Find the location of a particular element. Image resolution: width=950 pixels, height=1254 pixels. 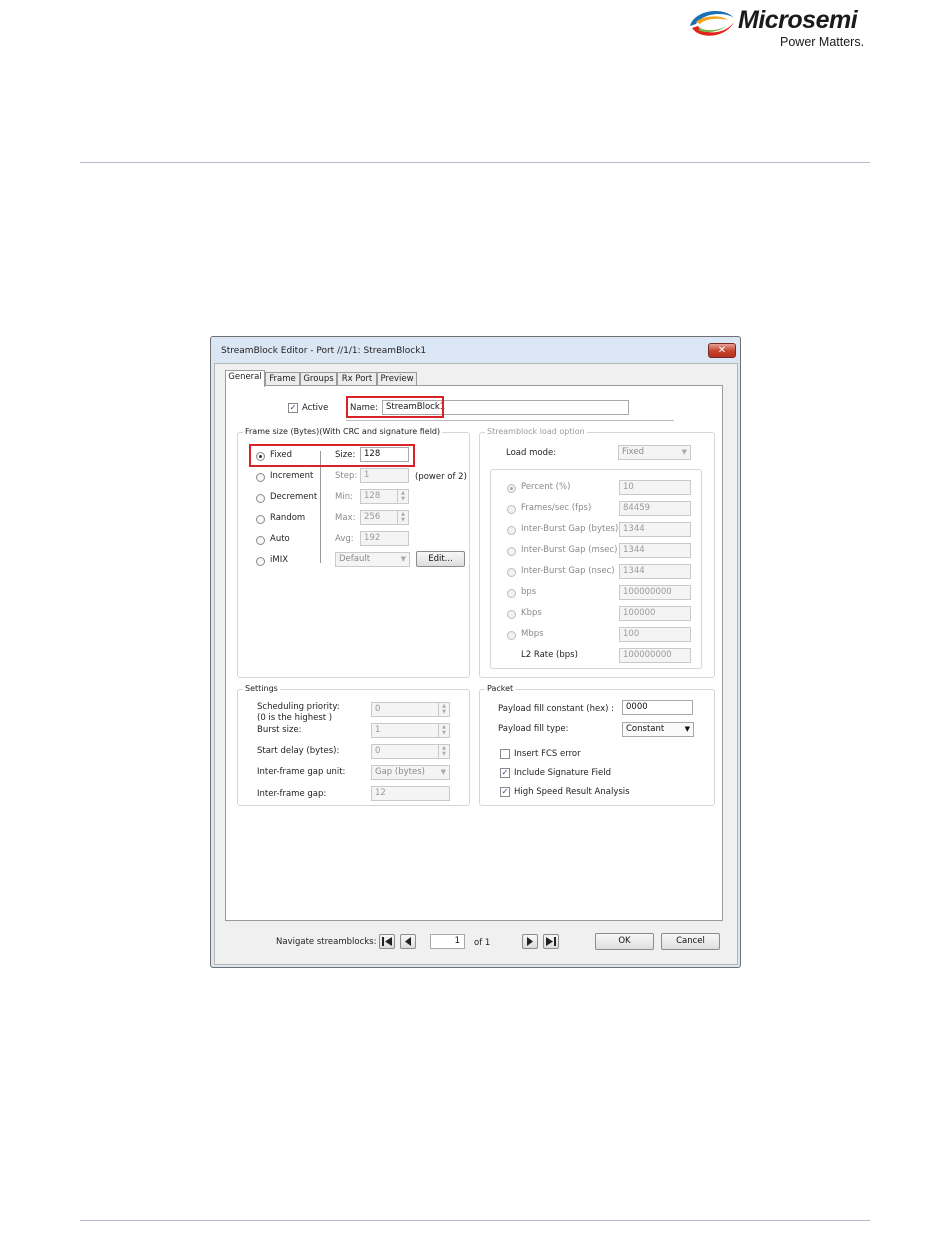

ifg-unit-label: Inter-frame gap unit: is located at coordinates (301, 772).